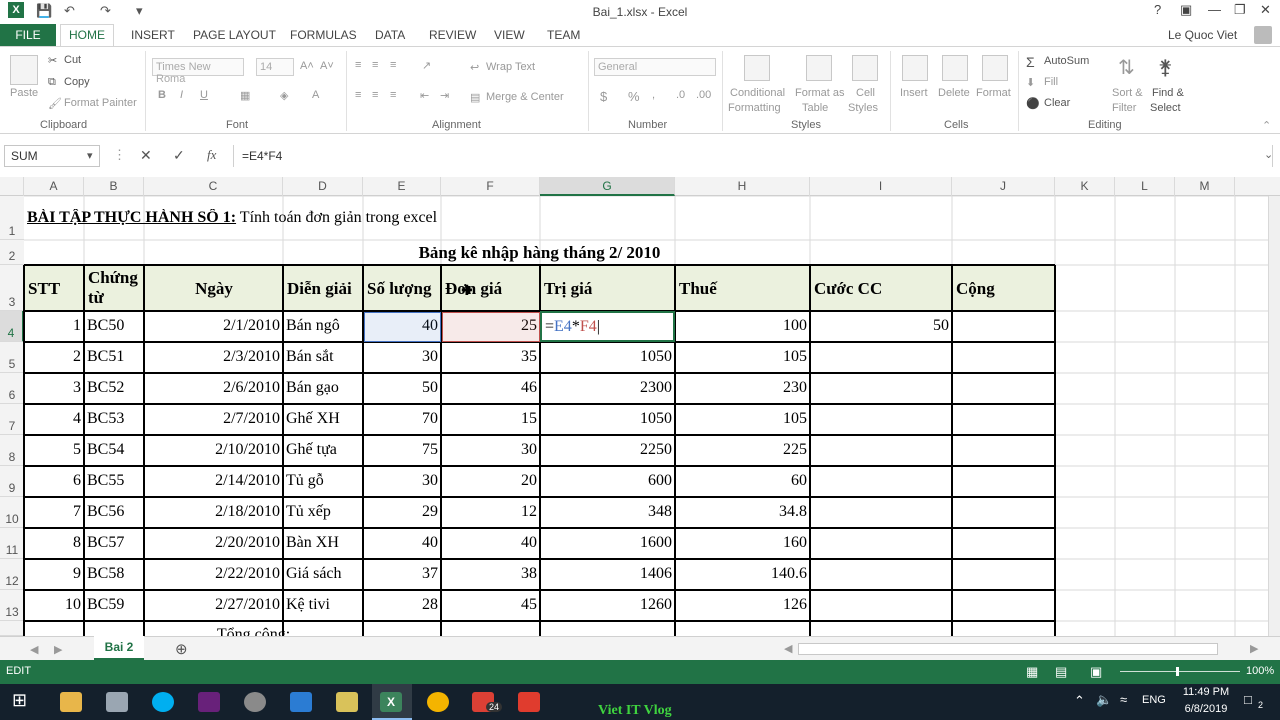 Image resolution: width=1280 pixels, height=720 pixels. Describe the element at coordinates (393, 95) in the screenshot. I see `align-right-icon: ≡` at that location.